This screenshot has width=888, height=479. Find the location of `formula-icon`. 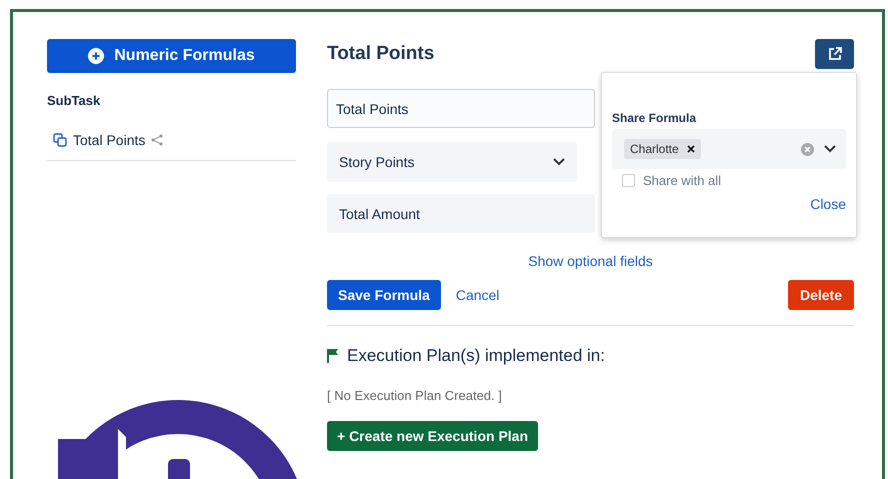

formula-icon is located at coordinates (60, 140).